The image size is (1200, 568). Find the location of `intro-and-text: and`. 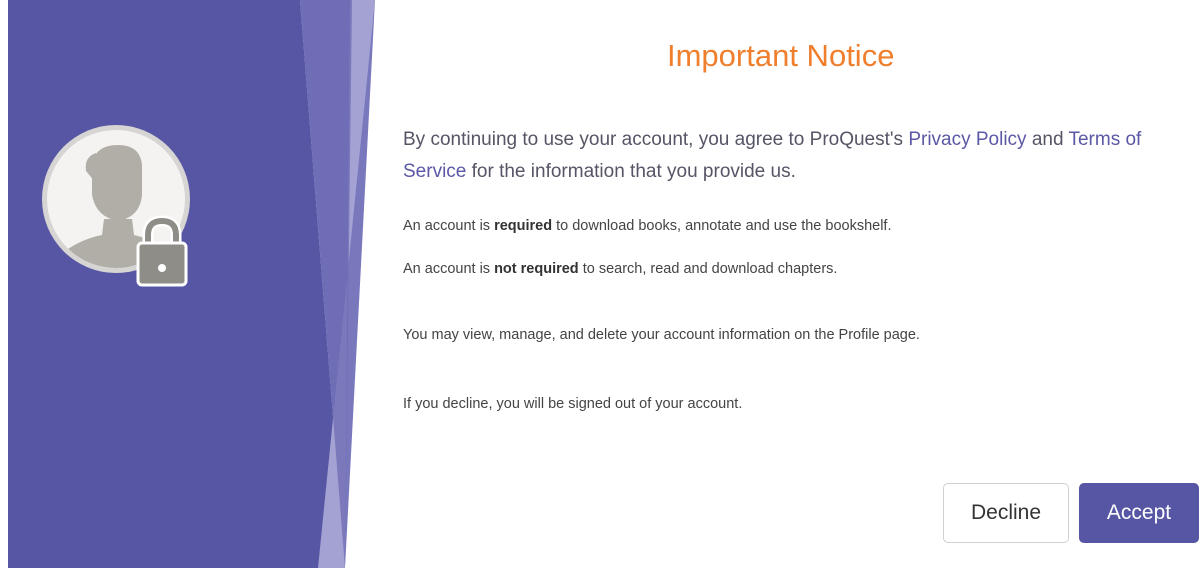

intro-and-text: and is located at coordinates (1047, 139).